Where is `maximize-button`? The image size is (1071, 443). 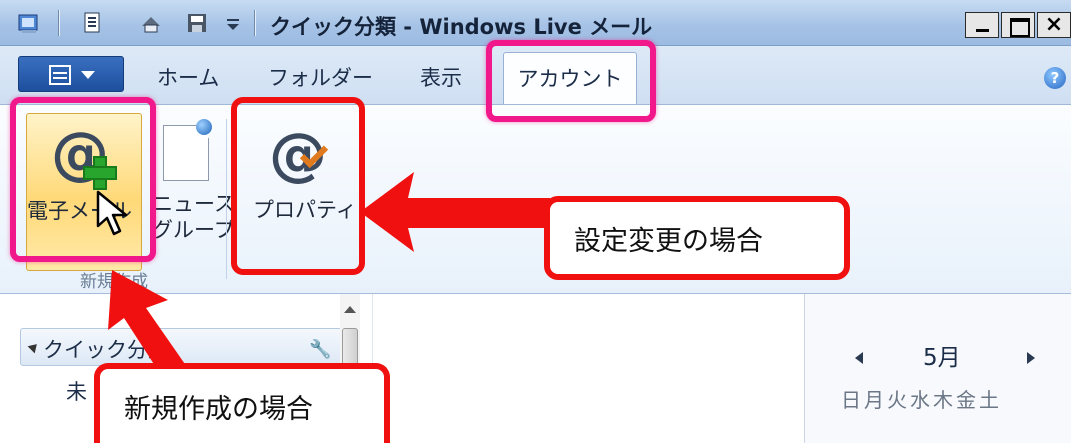 maximize-button is located at coordinates (1018, 25).